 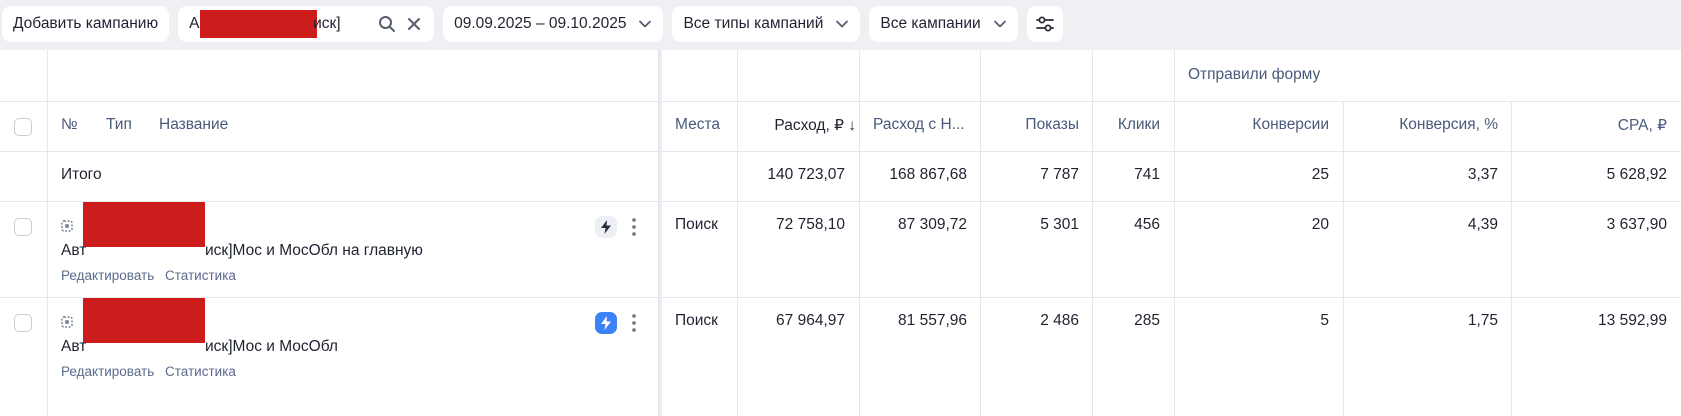 I want to click on total-impressions: 7 787, so click(x=1059, y=174).